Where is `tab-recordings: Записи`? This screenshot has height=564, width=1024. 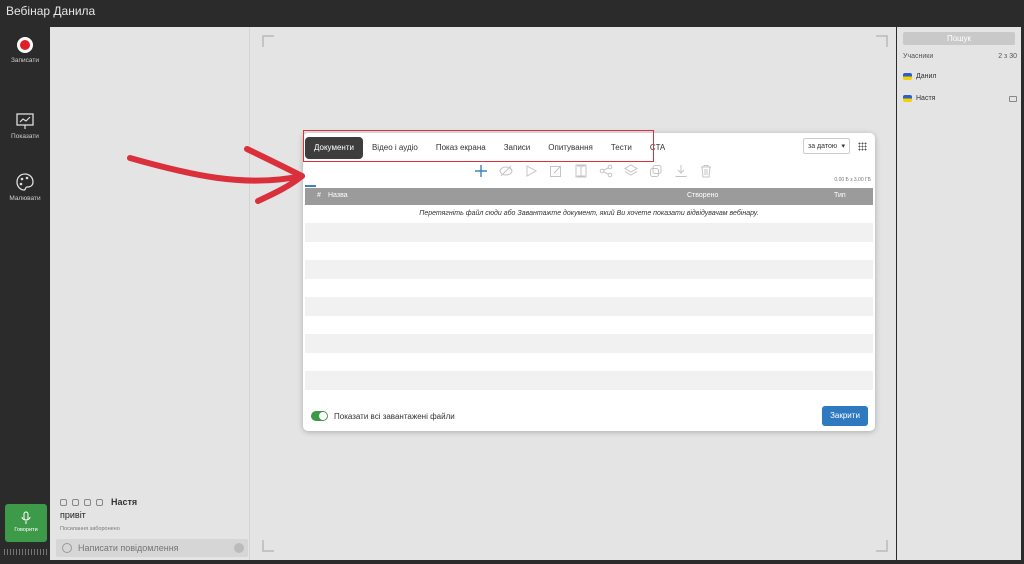
tab-recordings: Записи is located at coordinates (517, 148).